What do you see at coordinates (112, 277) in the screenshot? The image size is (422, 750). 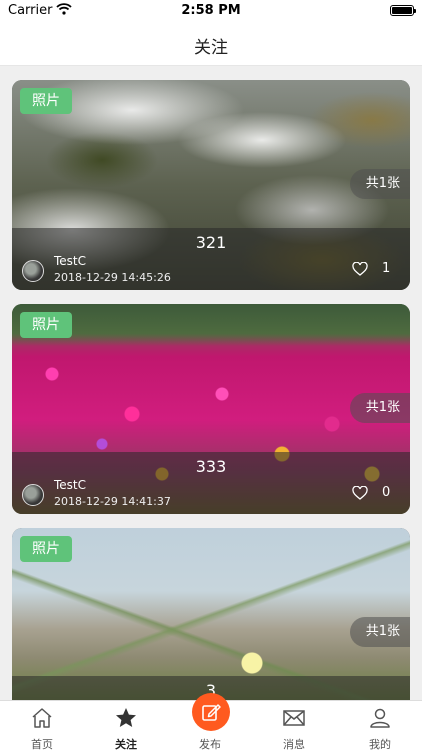 I see `post-date: 2018-12-29 14:45:26` at bounding box center [112, 277].